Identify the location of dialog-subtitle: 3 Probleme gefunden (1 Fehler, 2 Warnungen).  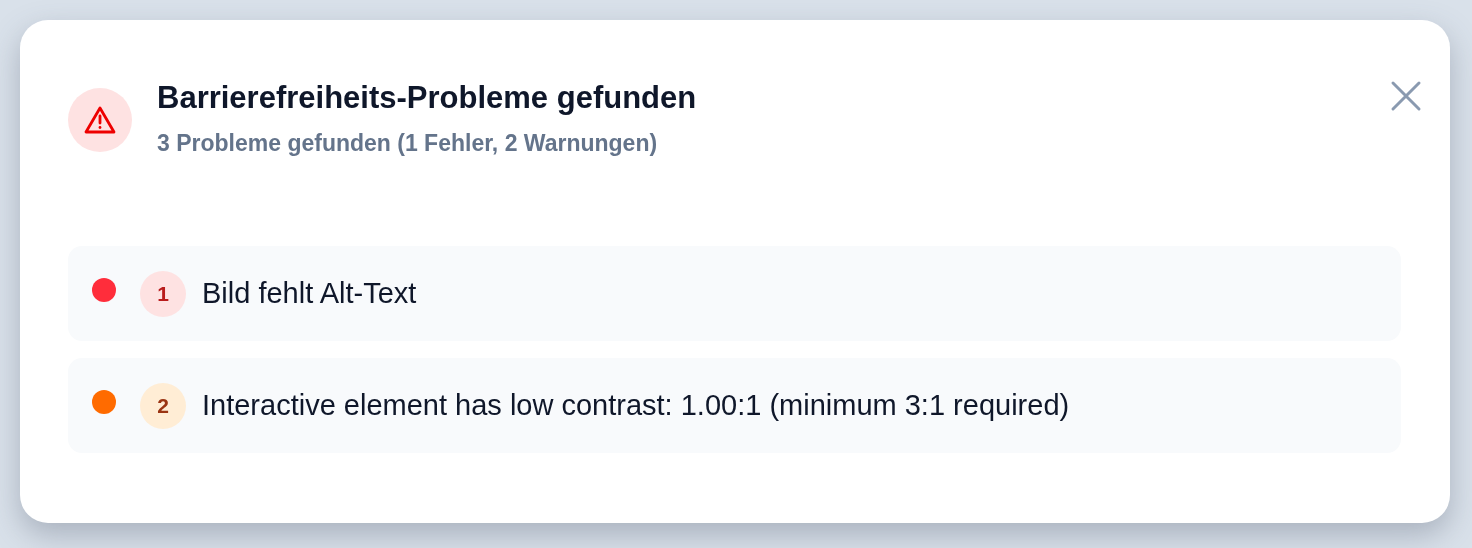
(408, 143).